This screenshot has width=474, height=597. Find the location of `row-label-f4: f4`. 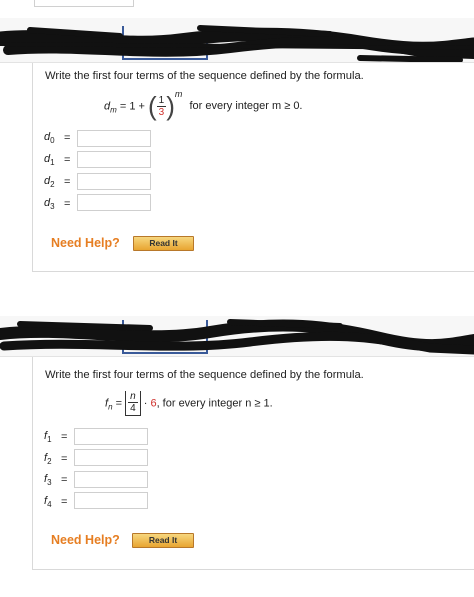

row-label-f4: f4 is located at coordinates (48, 502).